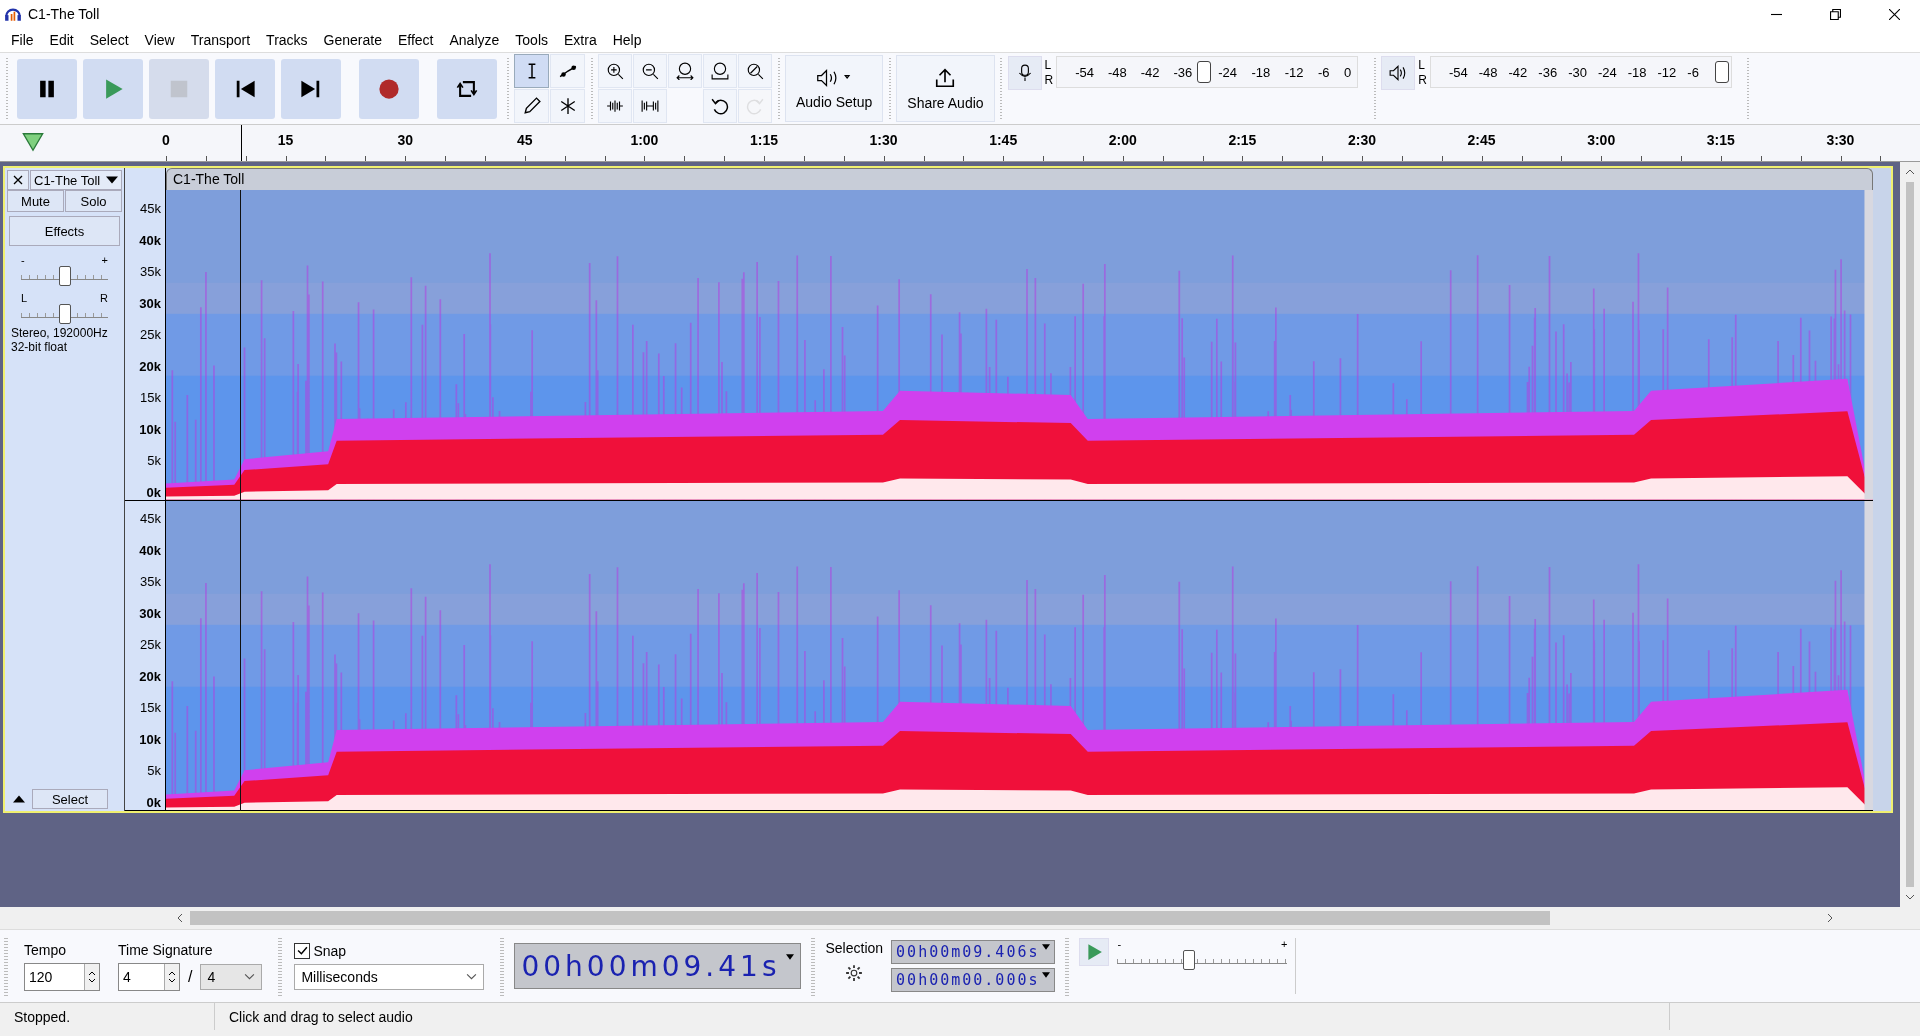  What do you see at coordinates (220, 40) in the screenshot?
I see `menu-item: Transport` at bounding box center [220, 40].